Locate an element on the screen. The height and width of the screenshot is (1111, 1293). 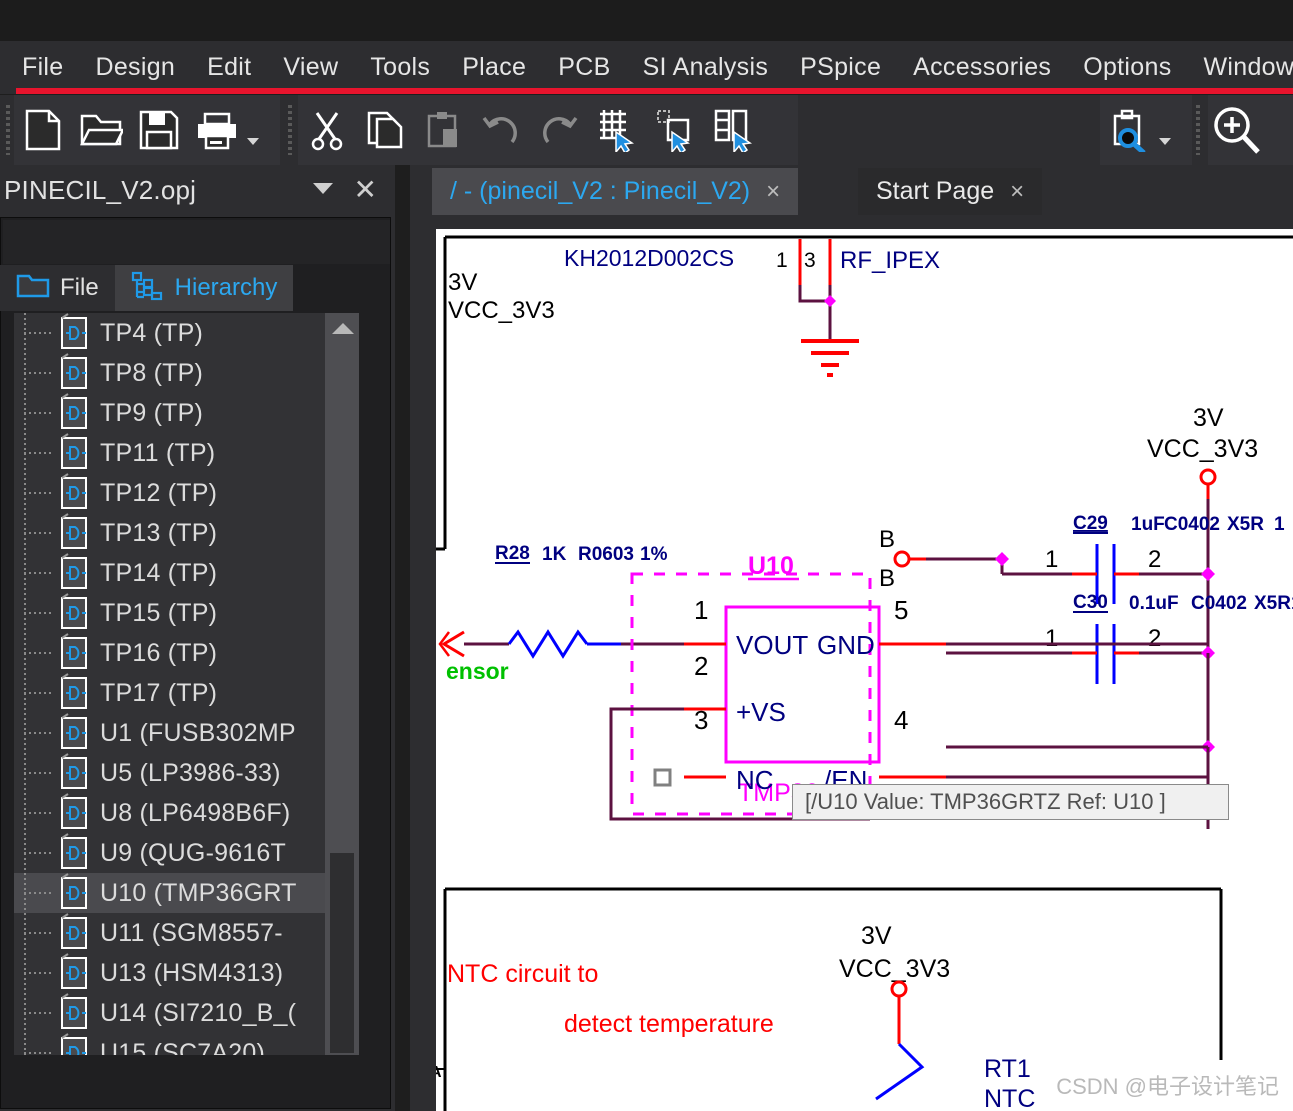
toolbar: KEY_2 is located at coordinates (646, 173).